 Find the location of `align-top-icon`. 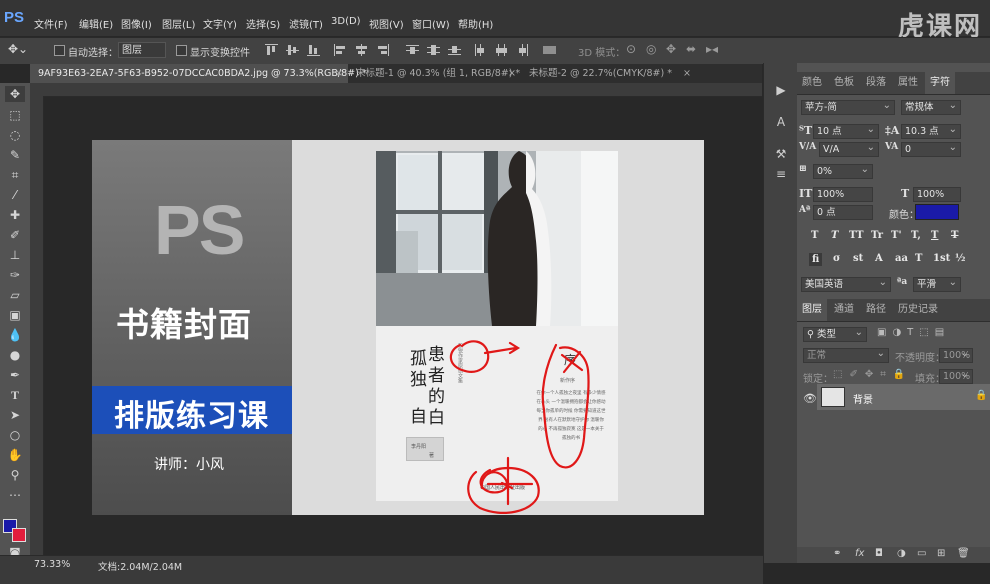

align-top-icon is located at coordinates (271, 50).